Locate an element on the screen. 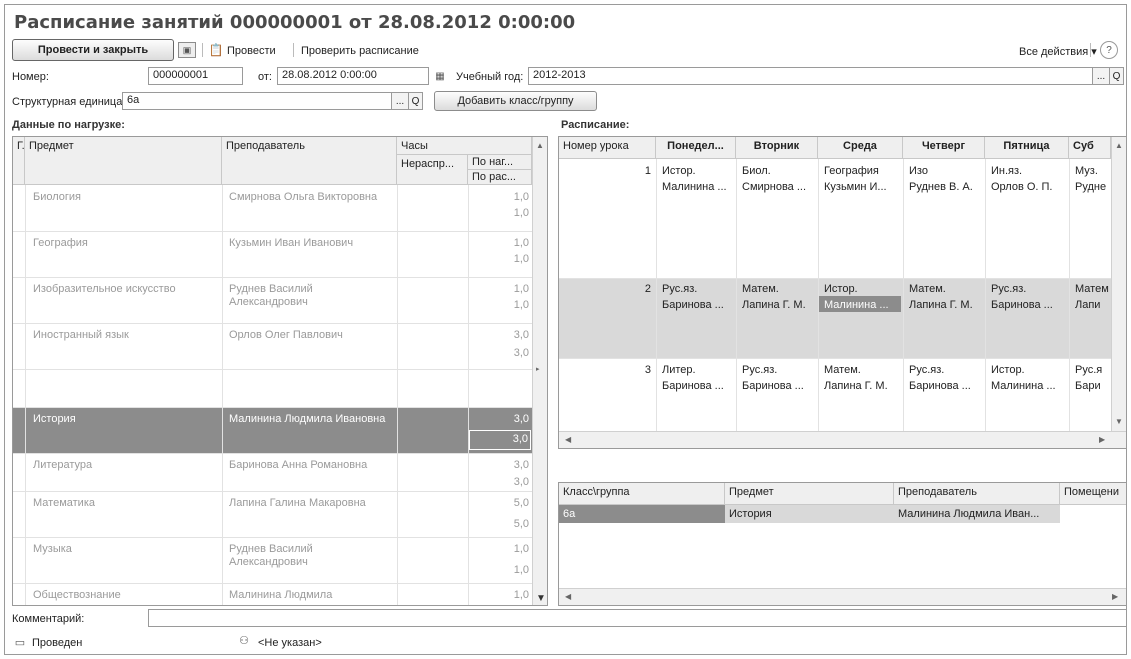 The height and width of the screenshot is (659, 1131). load-teacher: Лапина Галина Макаровна is located at coordinates (311, 503).